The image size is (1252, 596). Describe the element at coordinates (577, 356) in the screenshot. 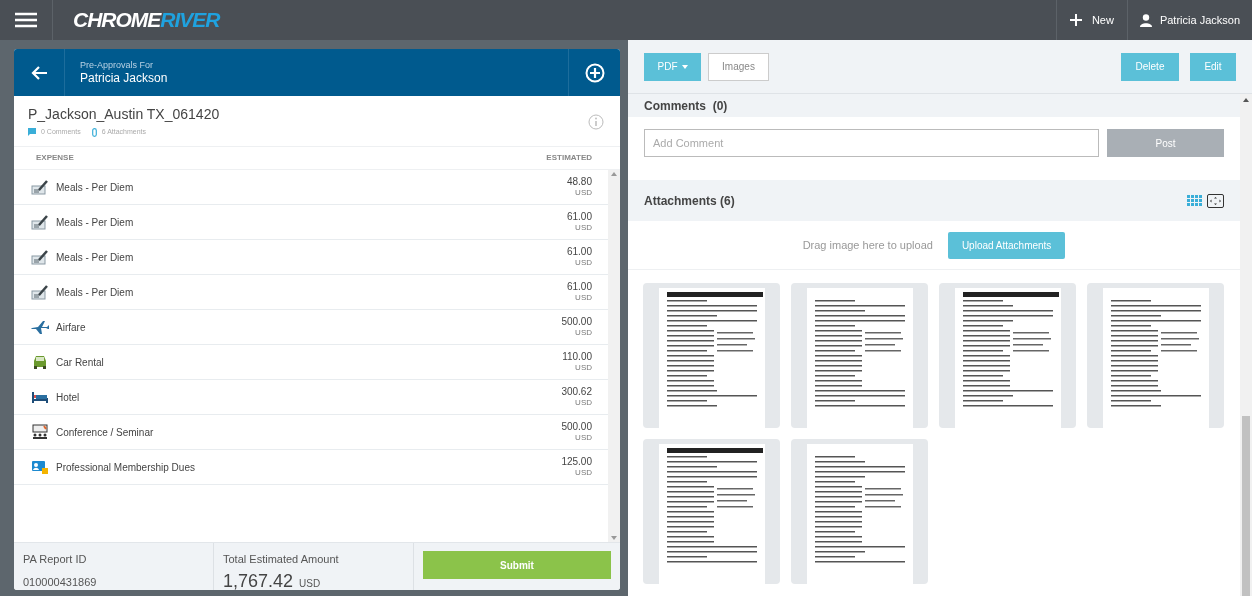

I see `expense-amount: 110.00` at that location.